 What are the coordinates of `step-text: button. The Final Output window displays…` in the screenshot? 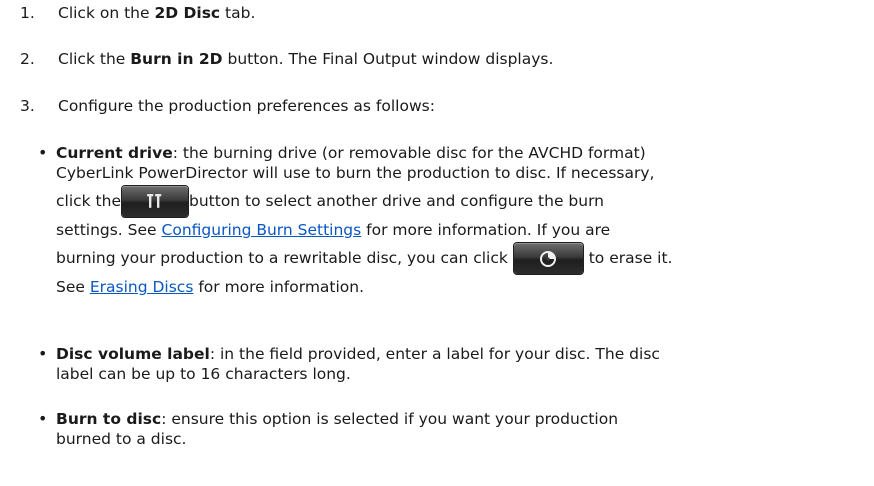 It's located at (388, 59).